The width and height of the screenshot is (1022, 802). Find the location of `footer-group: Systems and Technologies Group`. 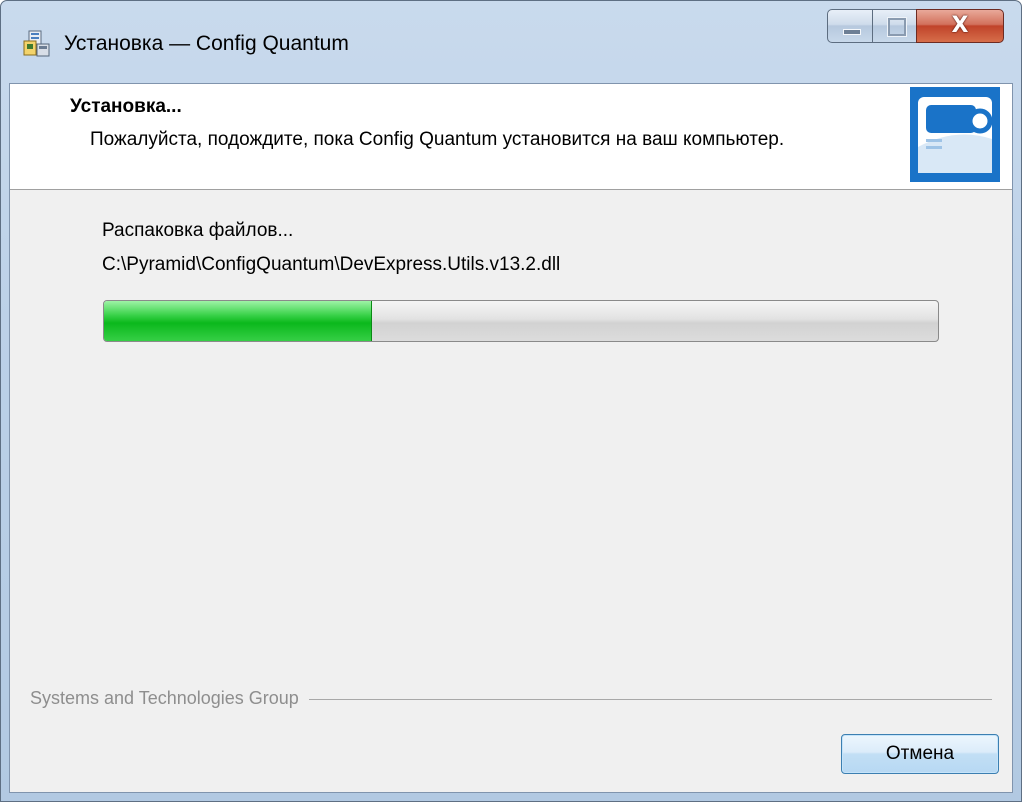

footer-group: Systems and Technologies Group is located at coordinates (511, 700).